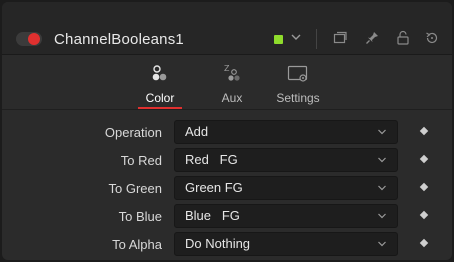 This screenshot has width=454, height=262. What do you see at coordinates (160, 108) in the screenshot?
I see `active-tab-indicator` at bounding box center [160, 108].